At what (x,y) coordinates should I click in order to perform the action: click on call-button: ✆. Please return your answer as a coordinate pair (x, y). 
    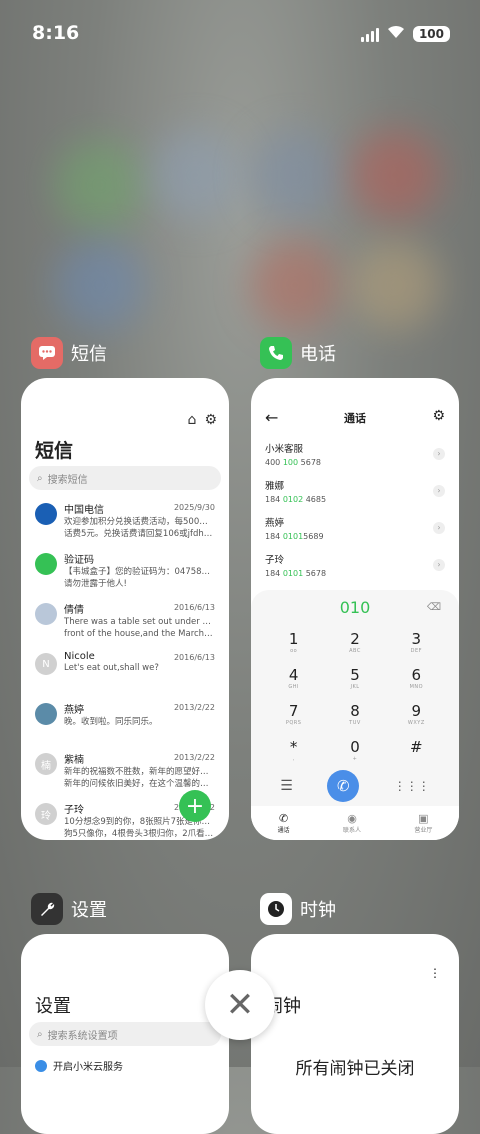
    Looking at the image, I should click on (343, 786).